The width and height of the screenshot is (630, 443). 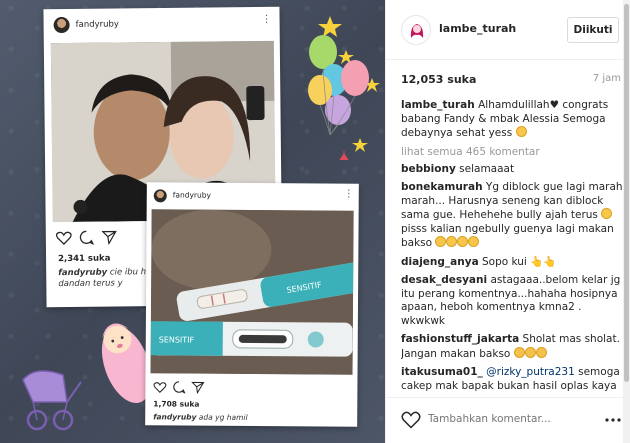 What do you see at coordinates (87, 377) in the screenshot?
I see `baby-stroller-decoration` at bounding box center [87, 377].